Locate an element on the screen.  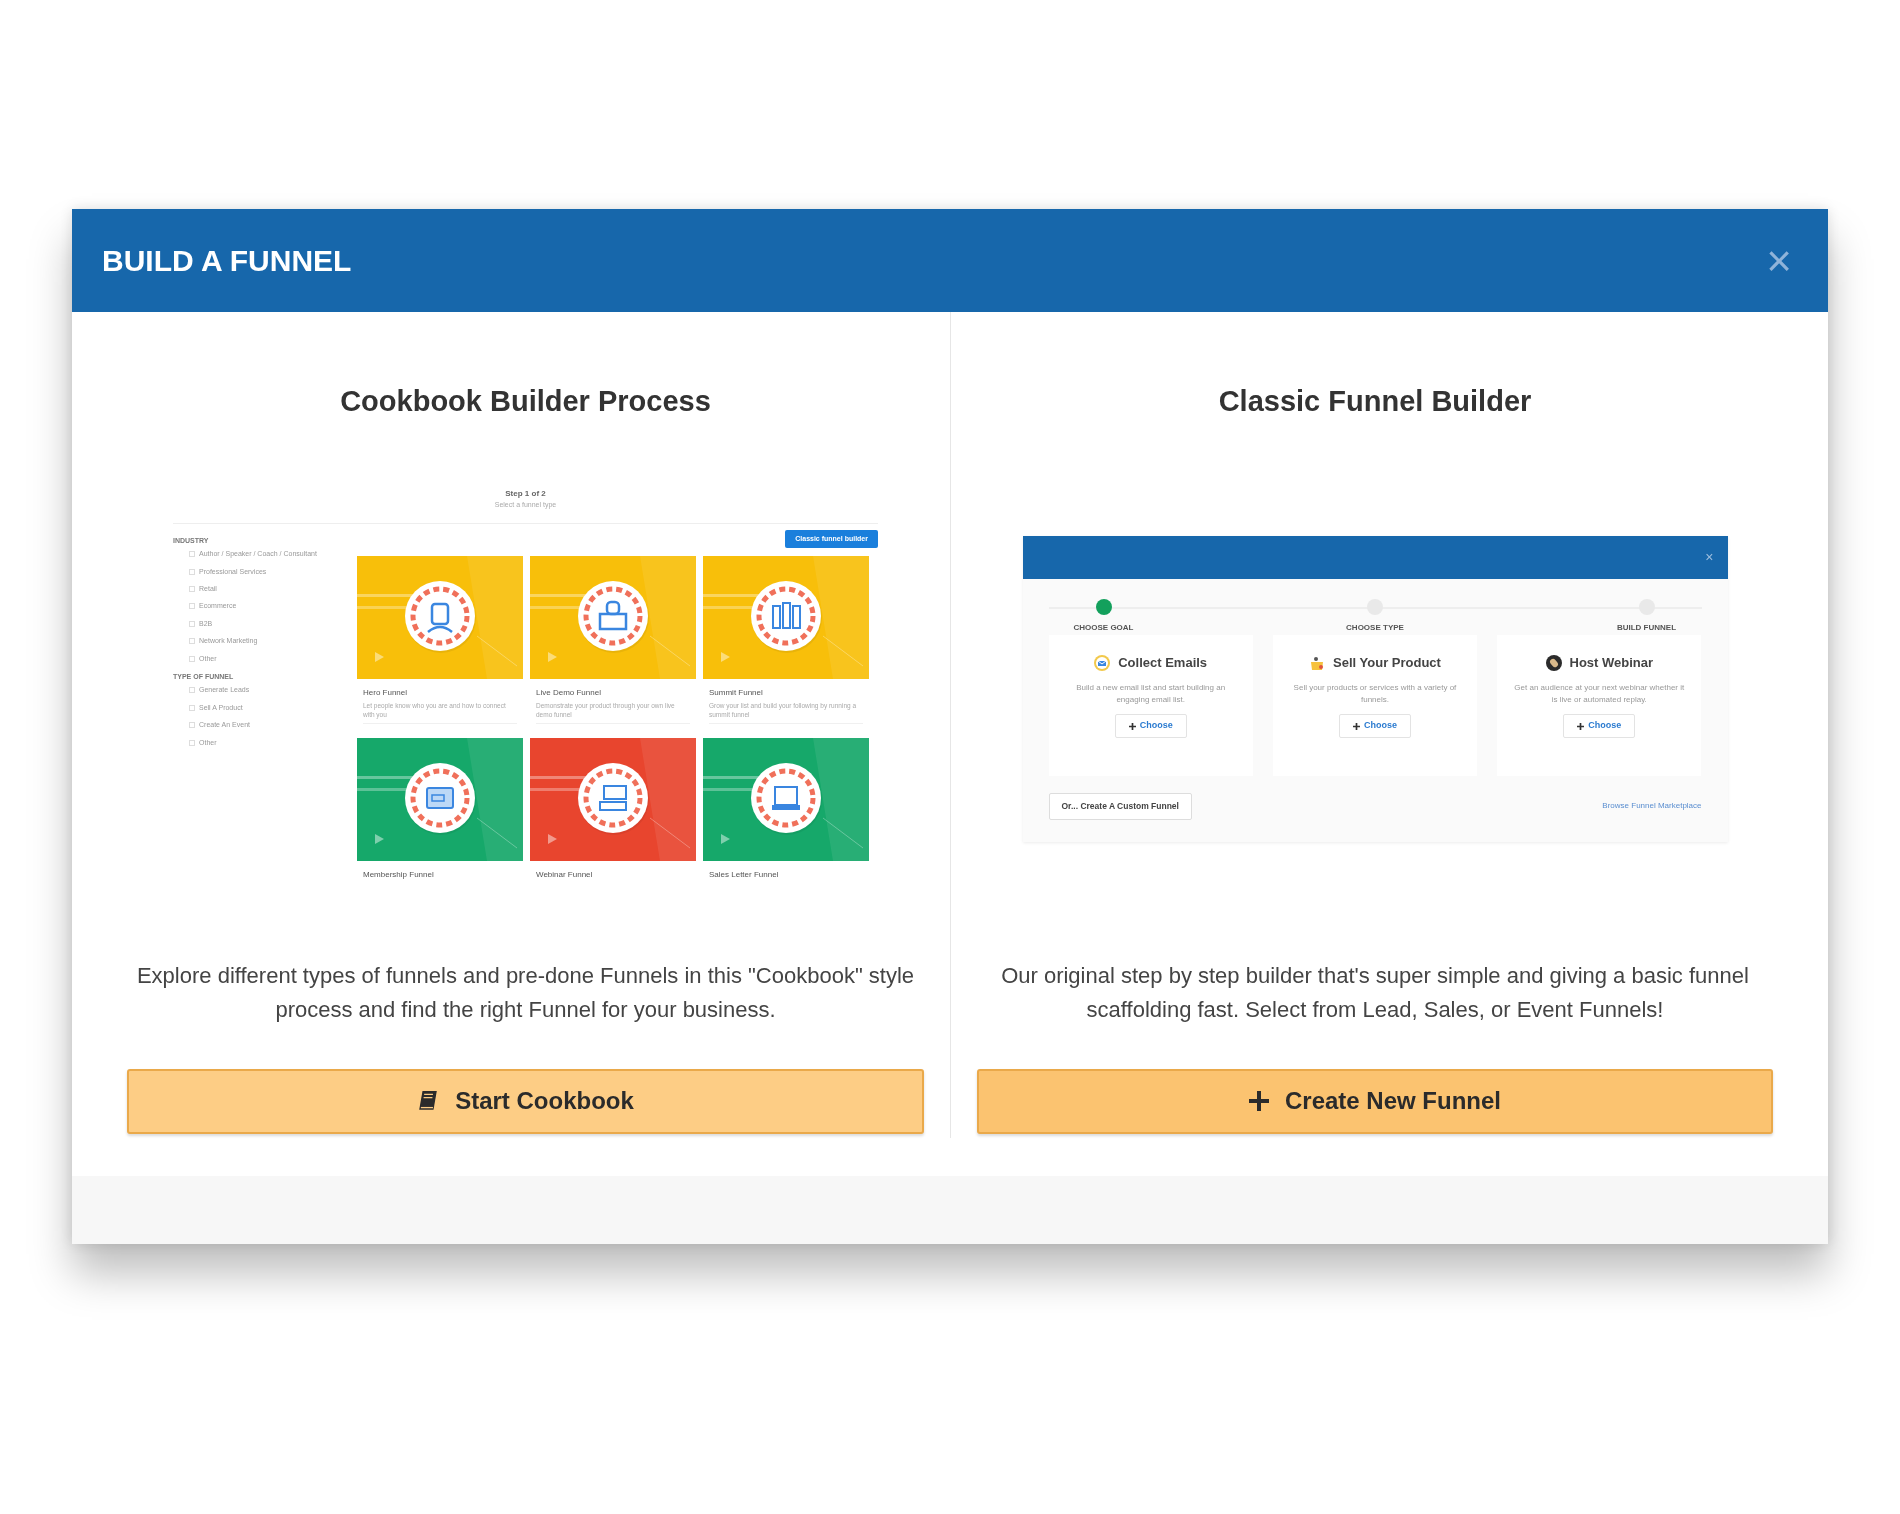
marketplace-link: Browse Funnel Marketplace is located at coordinates (1652, 806).